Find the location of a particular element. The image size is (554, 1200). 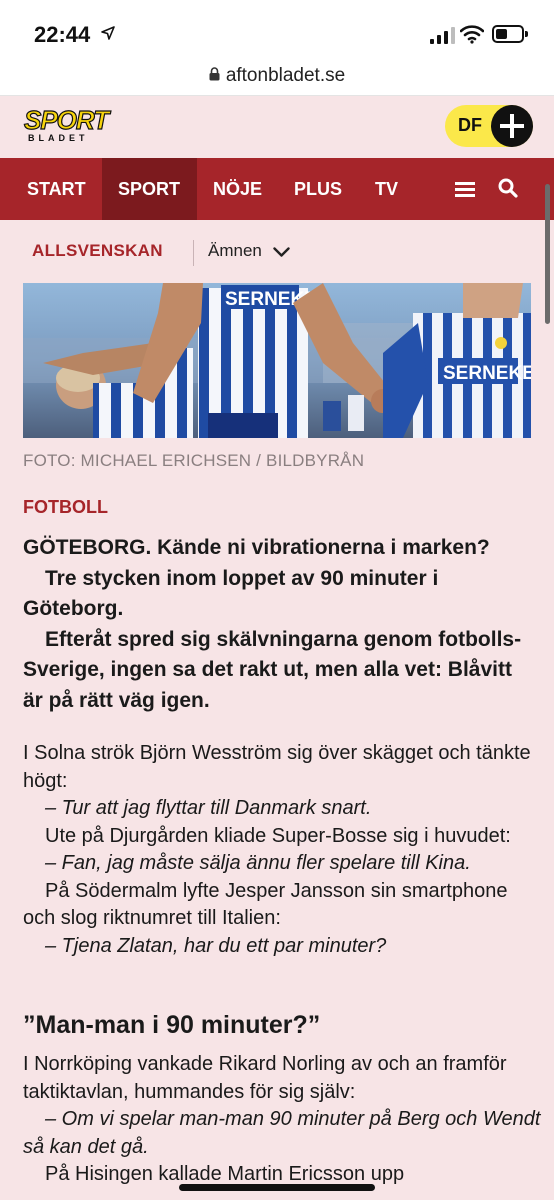

status-time: 22:44 is located at coordinates (62, 34).